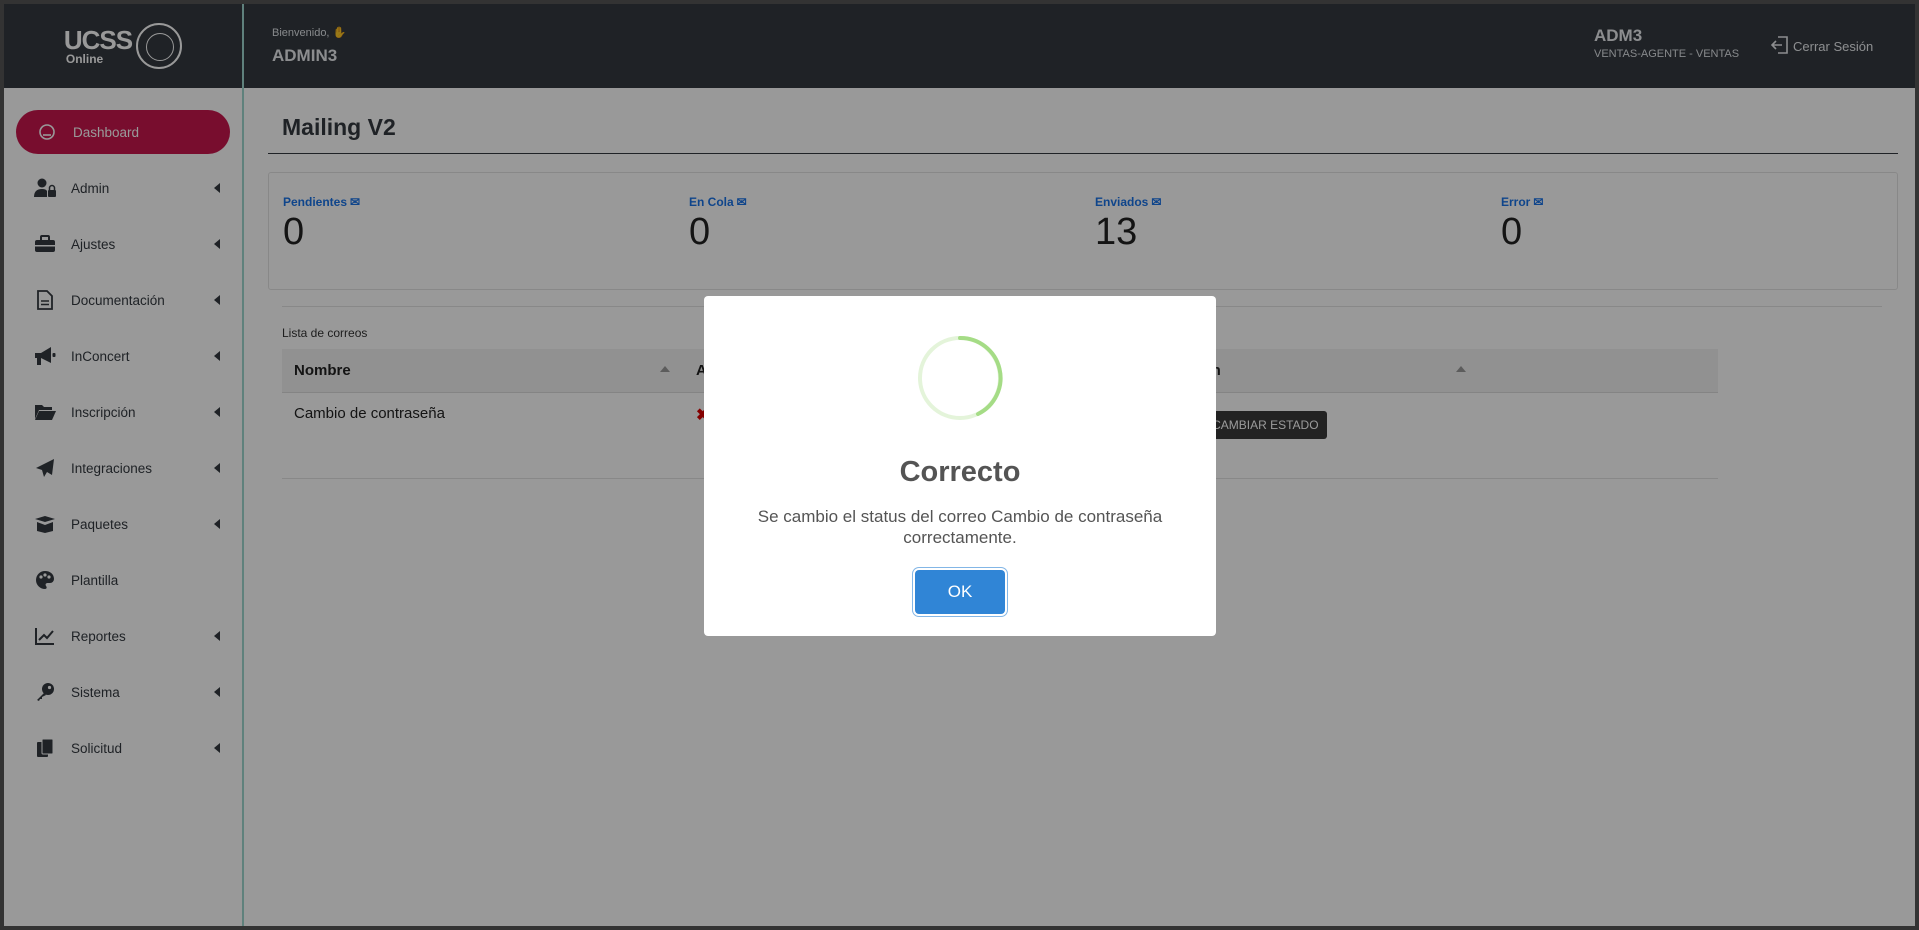  What do you see at coordinates (960, 377) in the screenshot?
I see `success-spinner-icon` at bounding box center [960, 377].